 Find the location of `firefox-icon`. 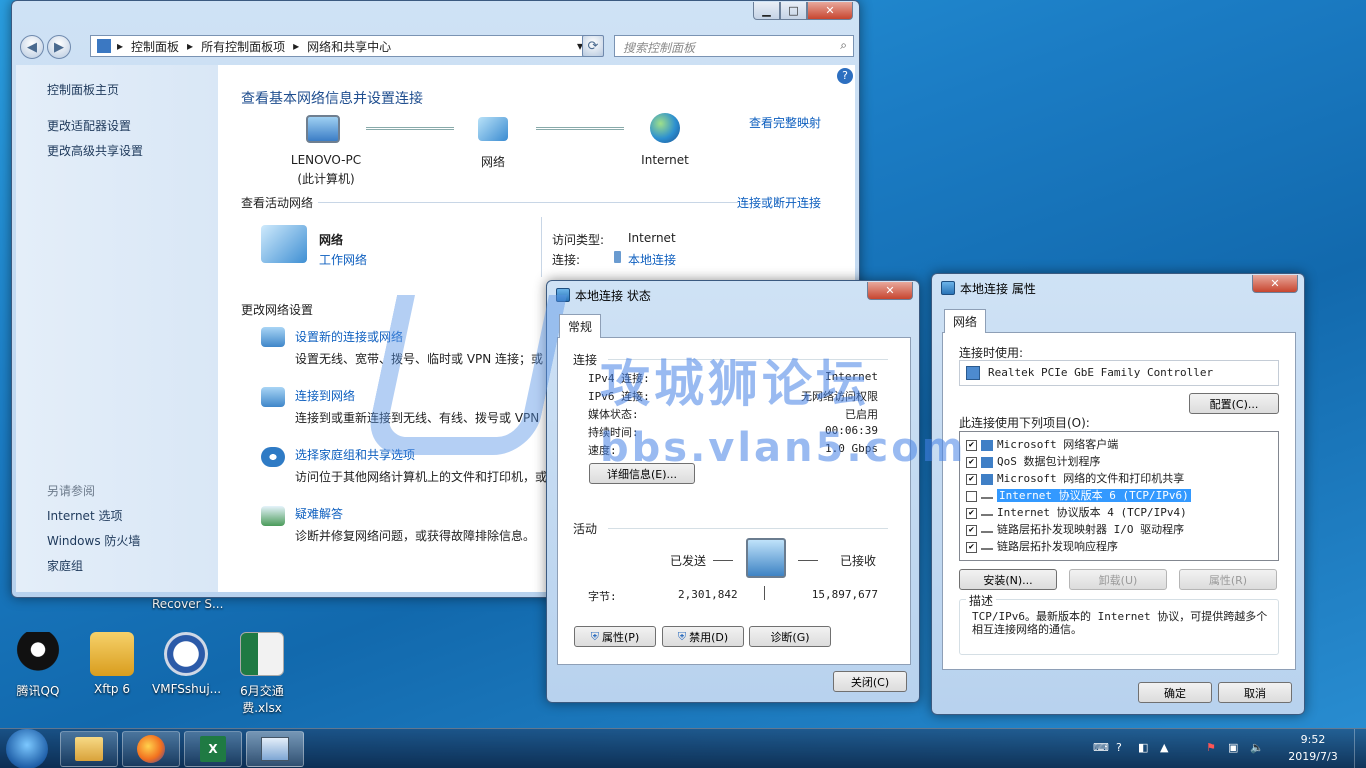

firefox-icon is located at coordinates (151, 749).